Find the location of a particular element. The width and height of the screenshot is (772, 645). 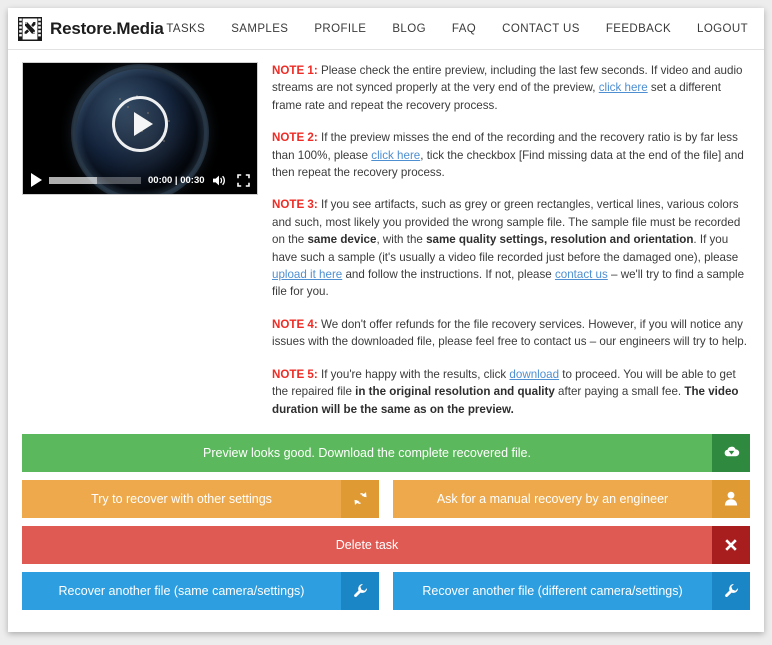

note-5-text-1: If you're happy with the results, click is located at coordinates (413, 374).